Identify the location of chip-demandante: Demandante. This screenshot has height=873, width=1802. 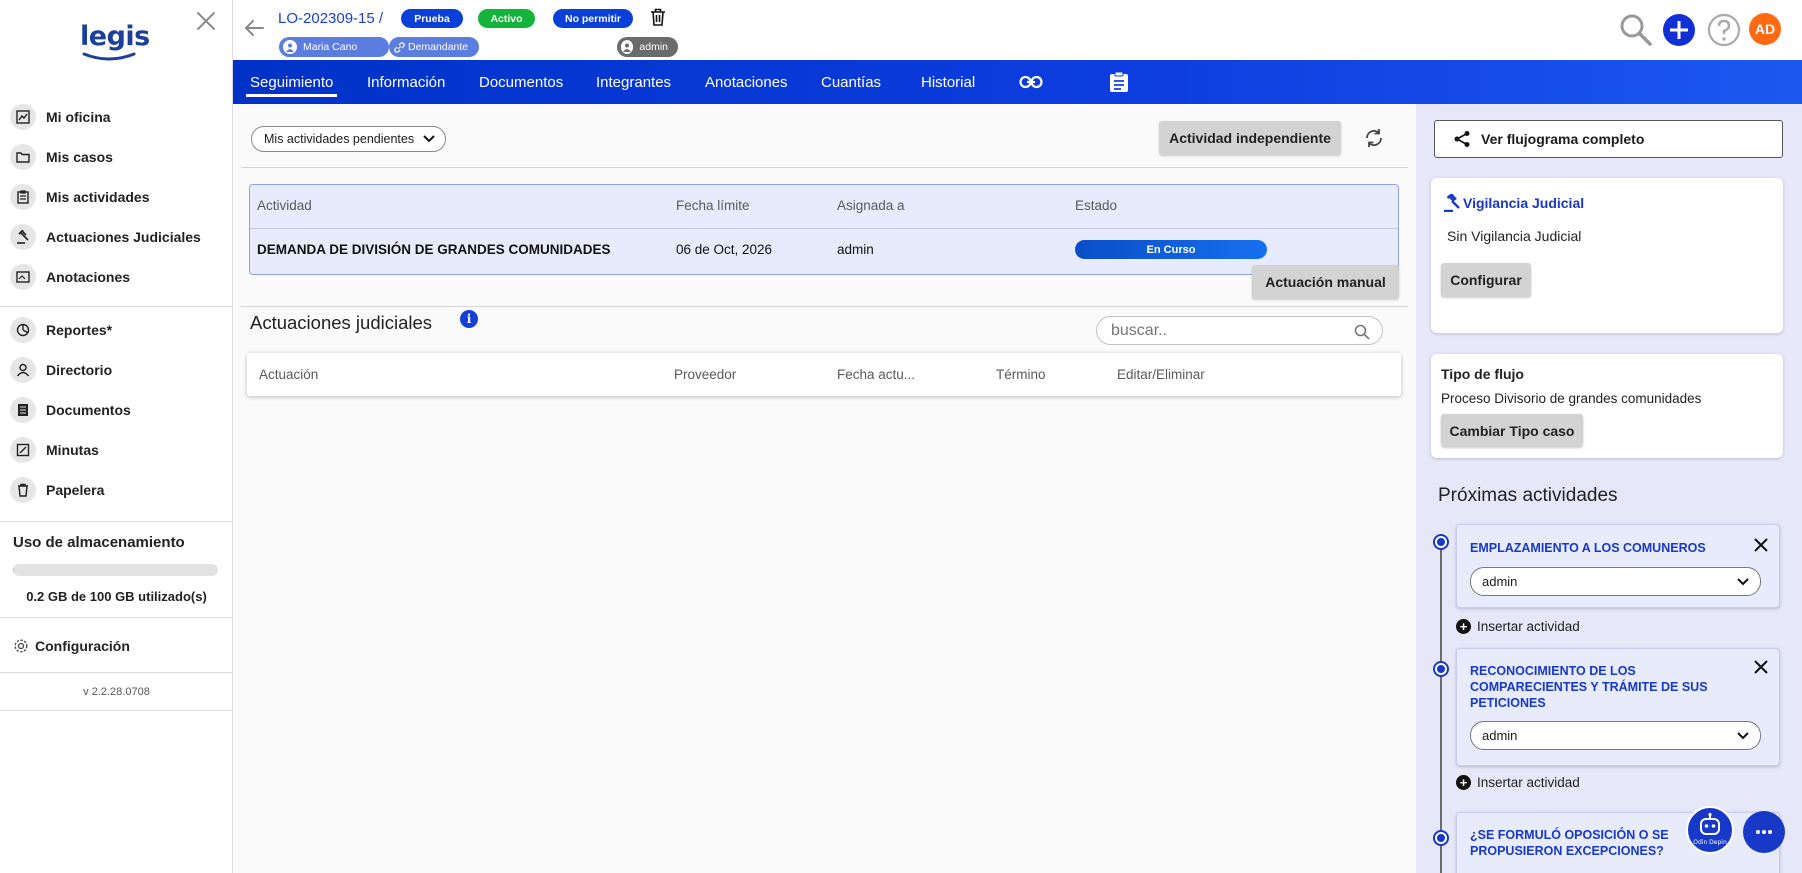
(434, 47).